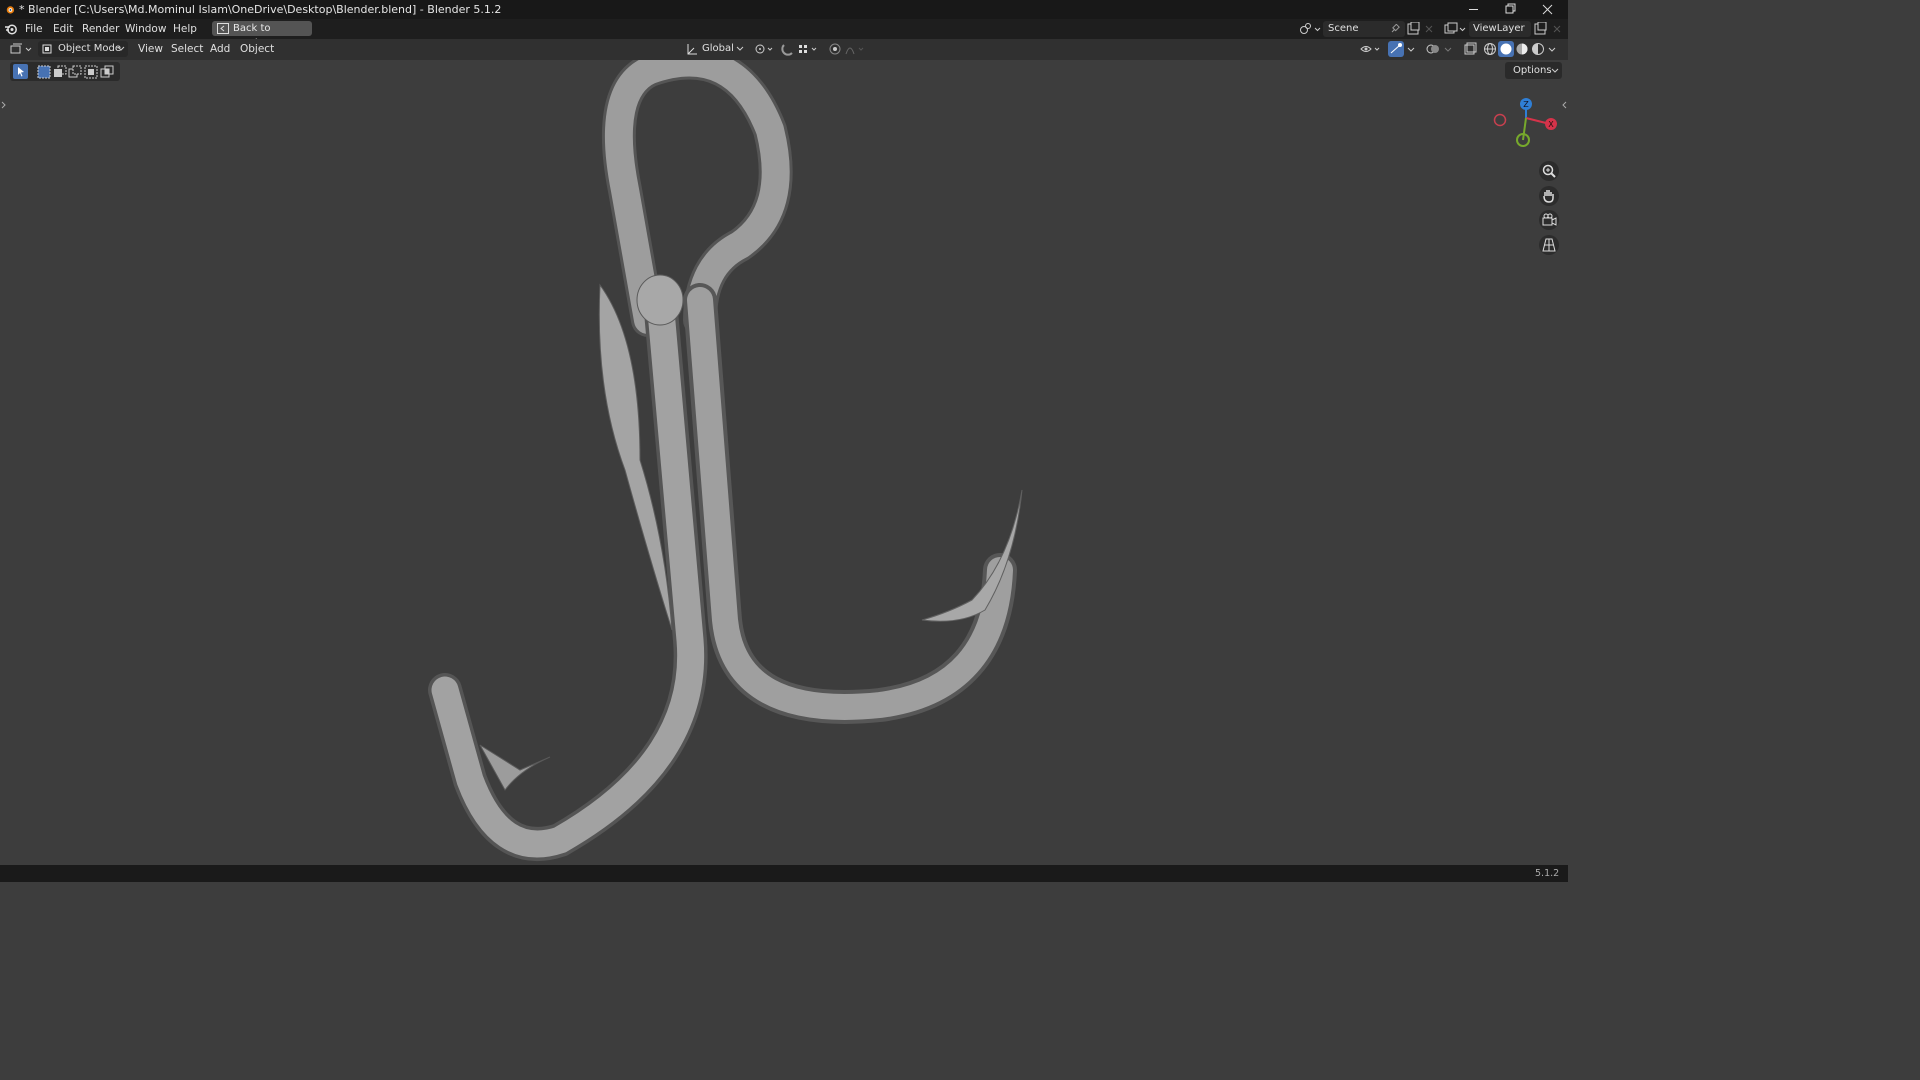  What do you see at coordinates (1429, 29) in the screenshot?
I see `delete-scene-icon` at bounding box center [1429, 29].